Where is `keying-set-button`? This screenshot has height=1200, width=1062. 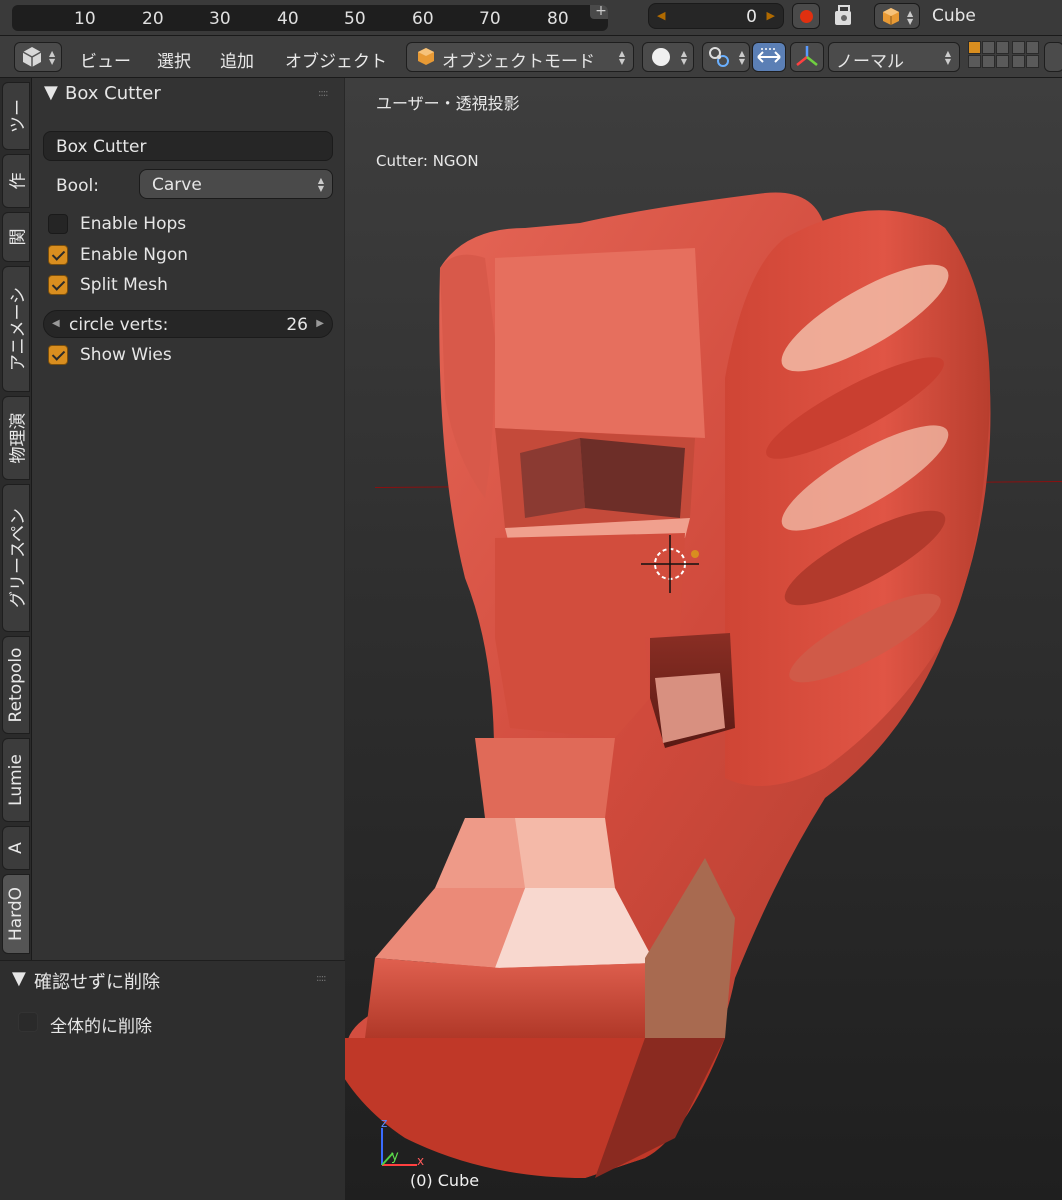
keying-set-button is located at coordinates (844, 16).